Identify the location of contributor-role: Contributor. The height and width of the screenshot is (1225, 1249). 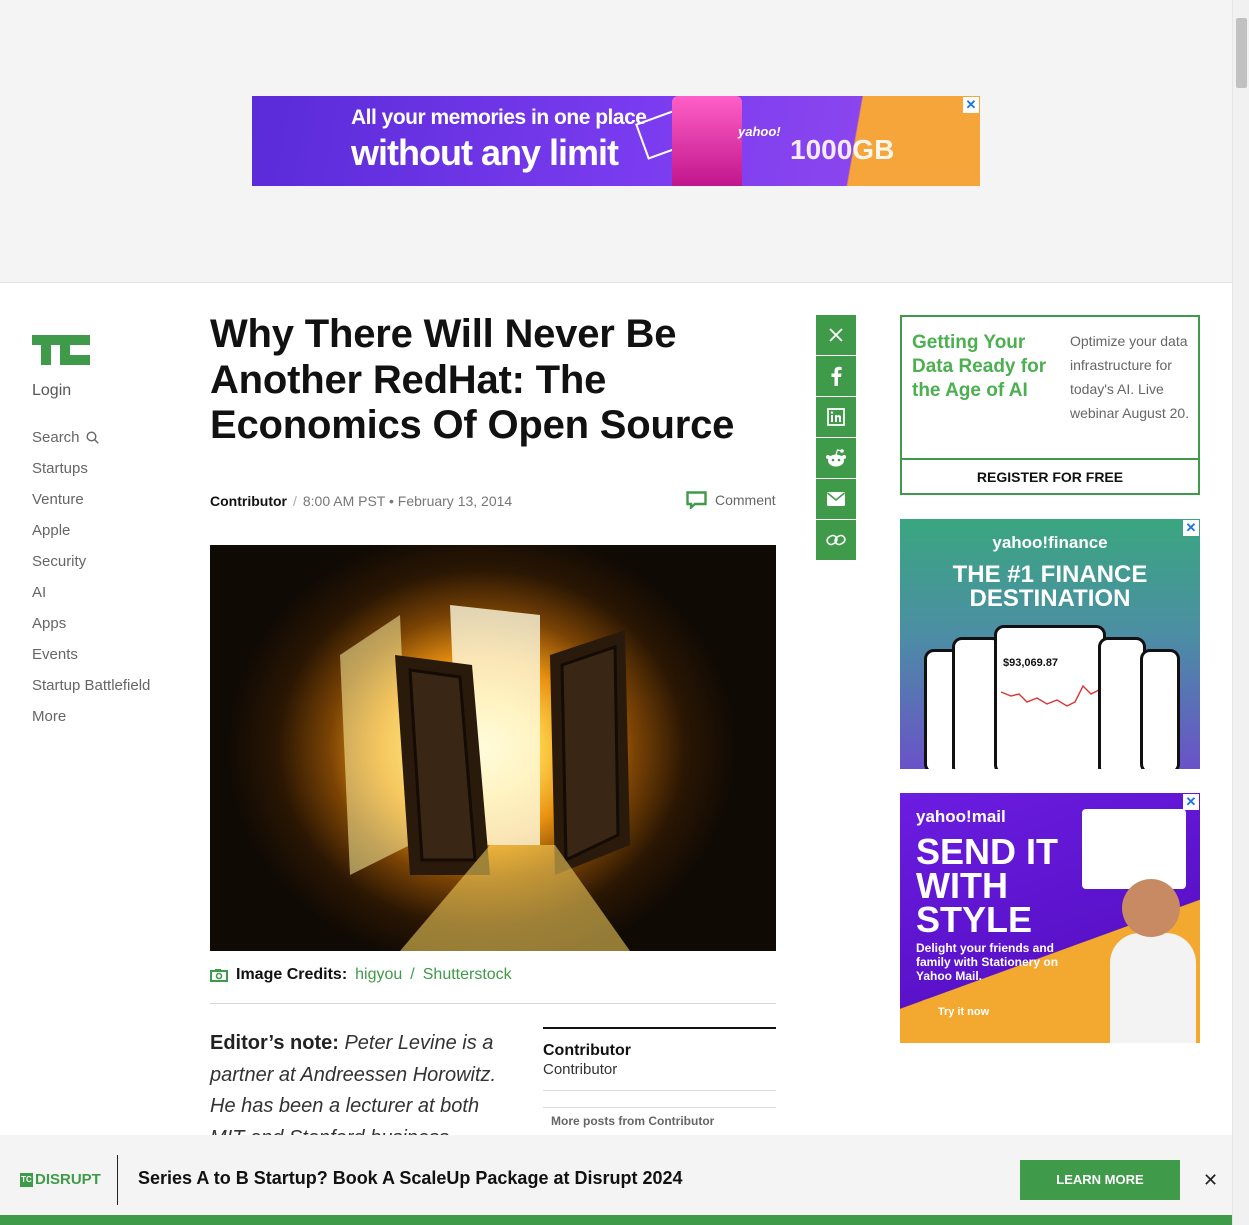
(580, 1069).